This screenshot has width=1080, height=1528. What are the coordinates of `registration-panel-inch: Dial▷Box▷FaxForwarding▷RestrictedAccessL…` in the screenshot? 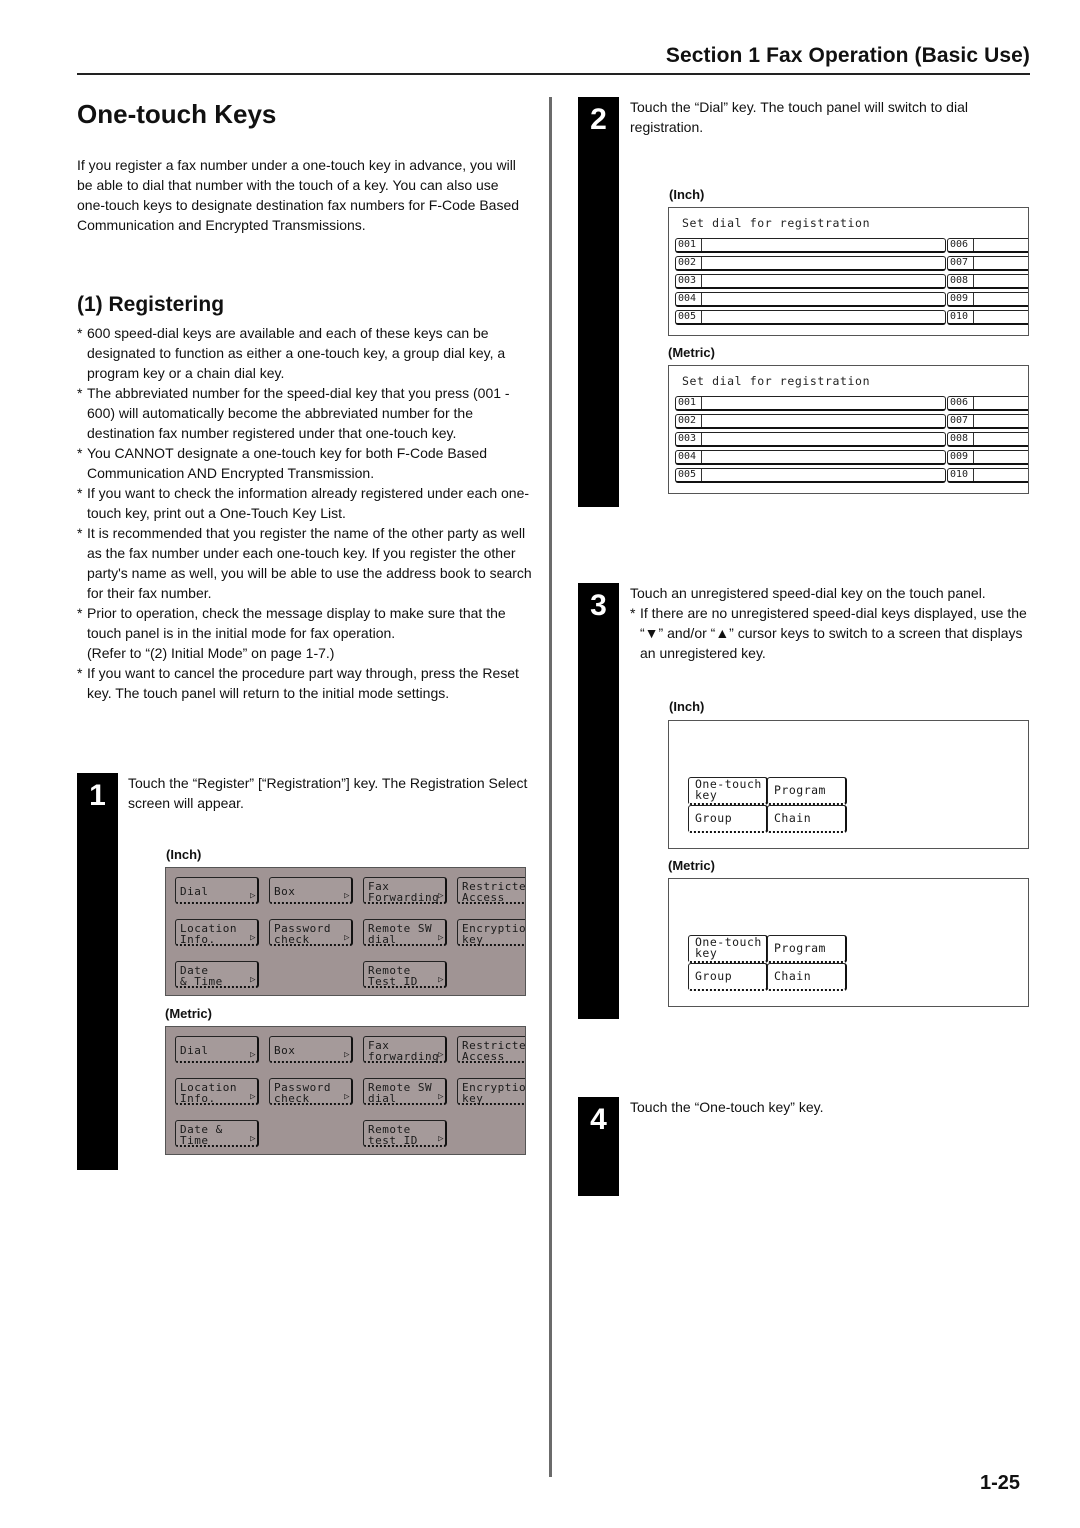 It's located at (345, 931).